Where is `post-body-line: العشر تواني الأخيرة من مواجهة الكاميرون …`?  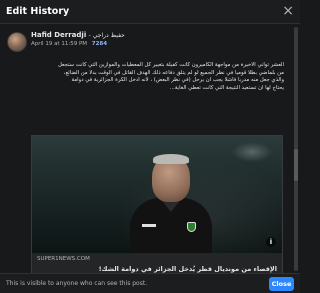
post-body-line: العشر تواني الأخيرة من مواجهة الكاميرون … is located at coordinates (170, 65).